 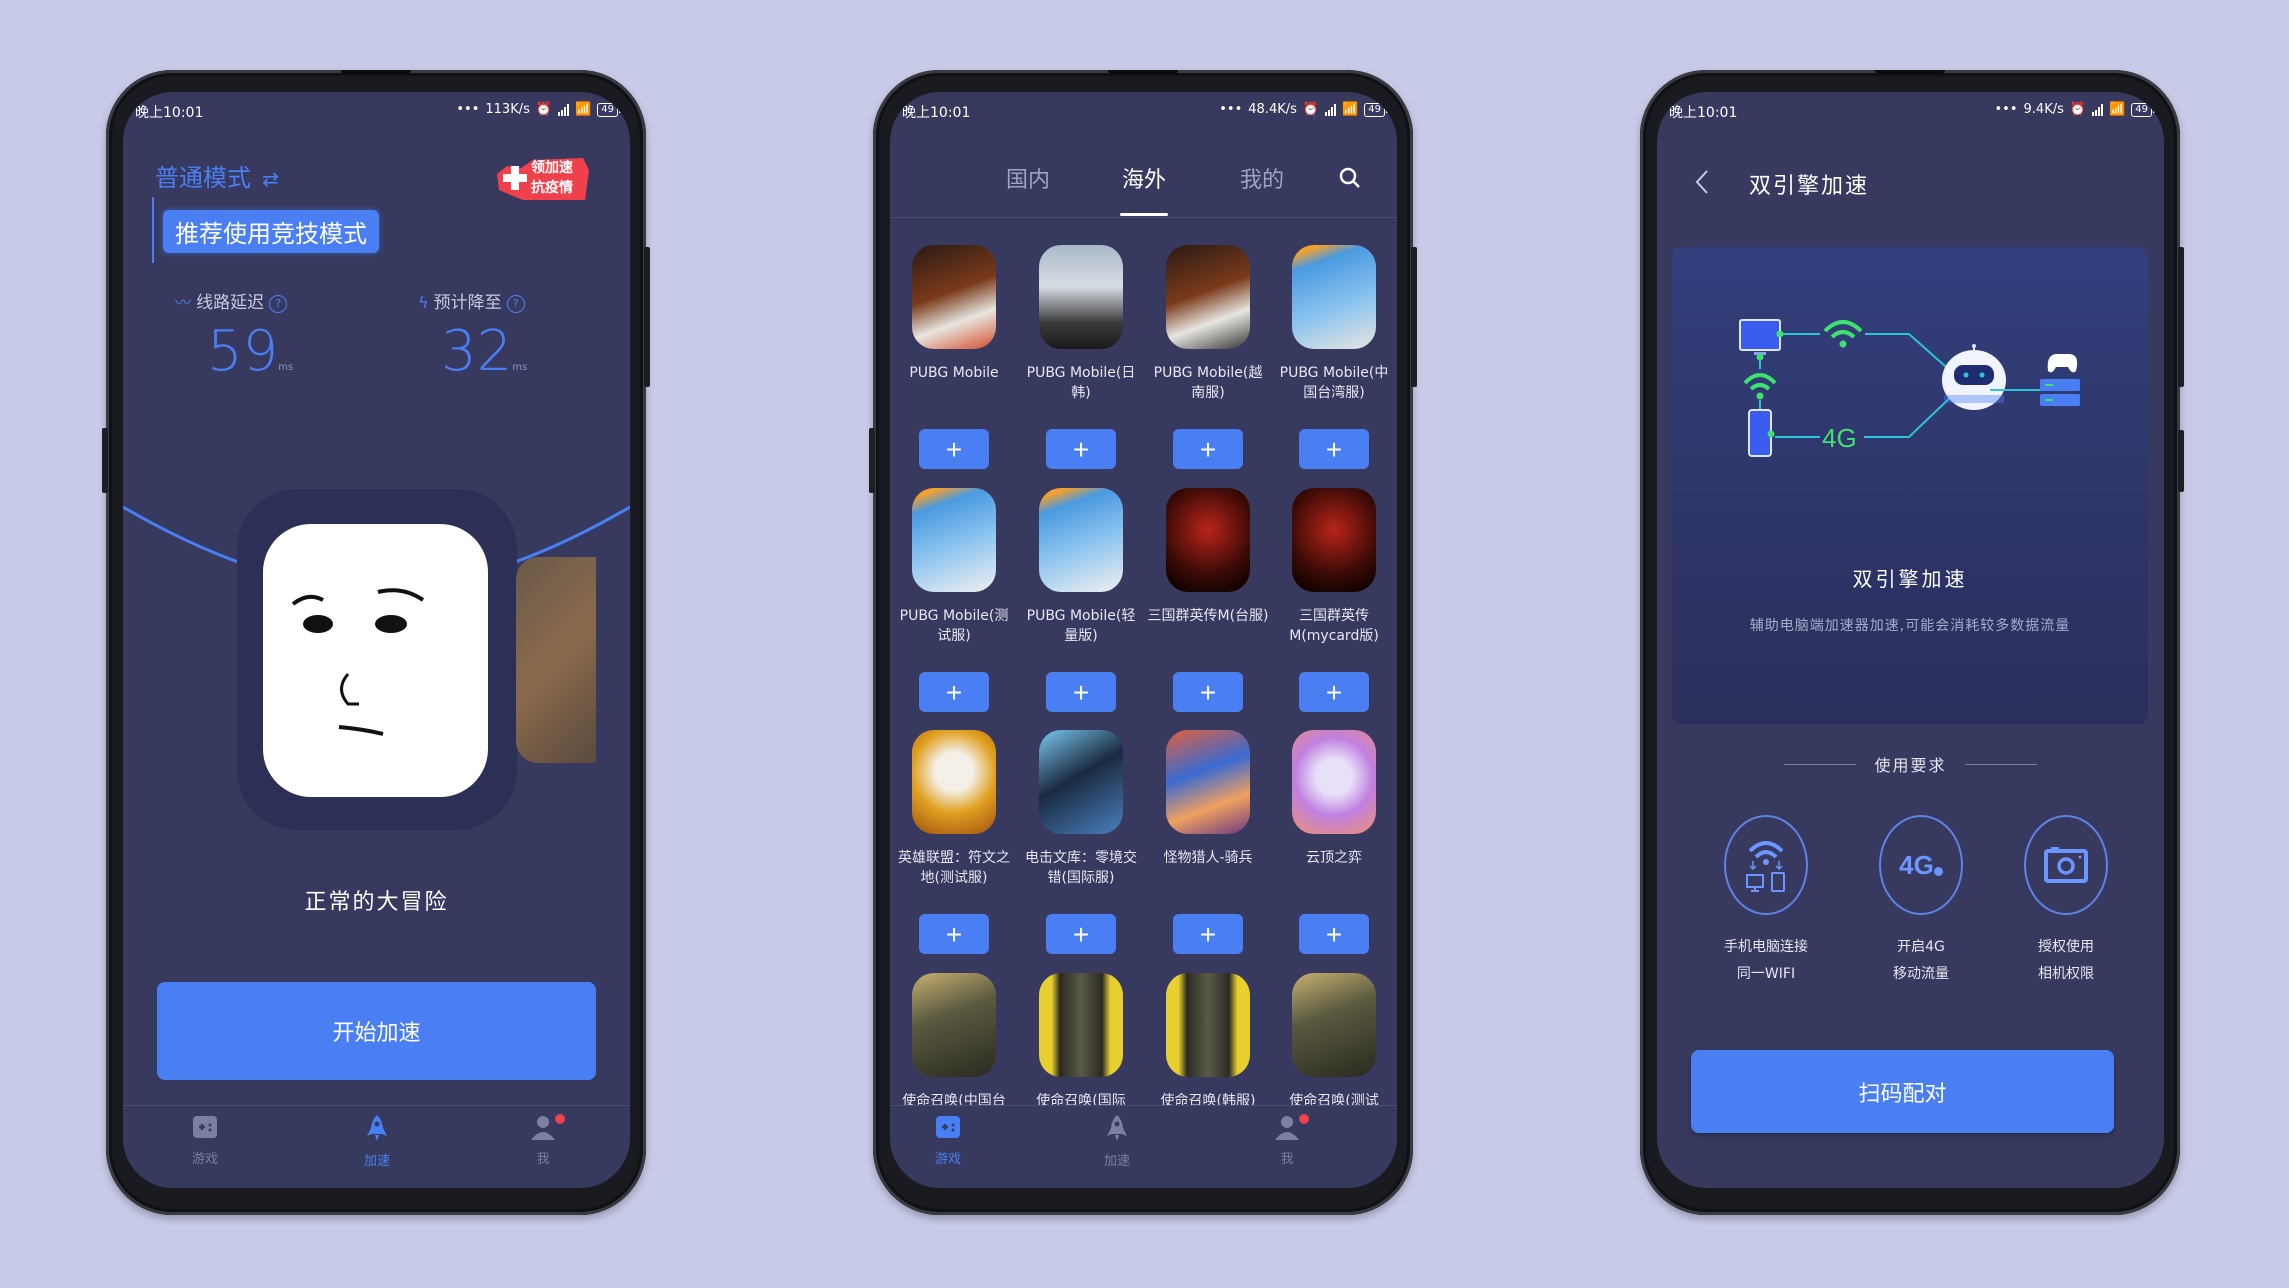 What do you see at coordinates (544, 109) in the screenshot?
I see `alarm-icon: ⏰` at bounding box center [544, 109].